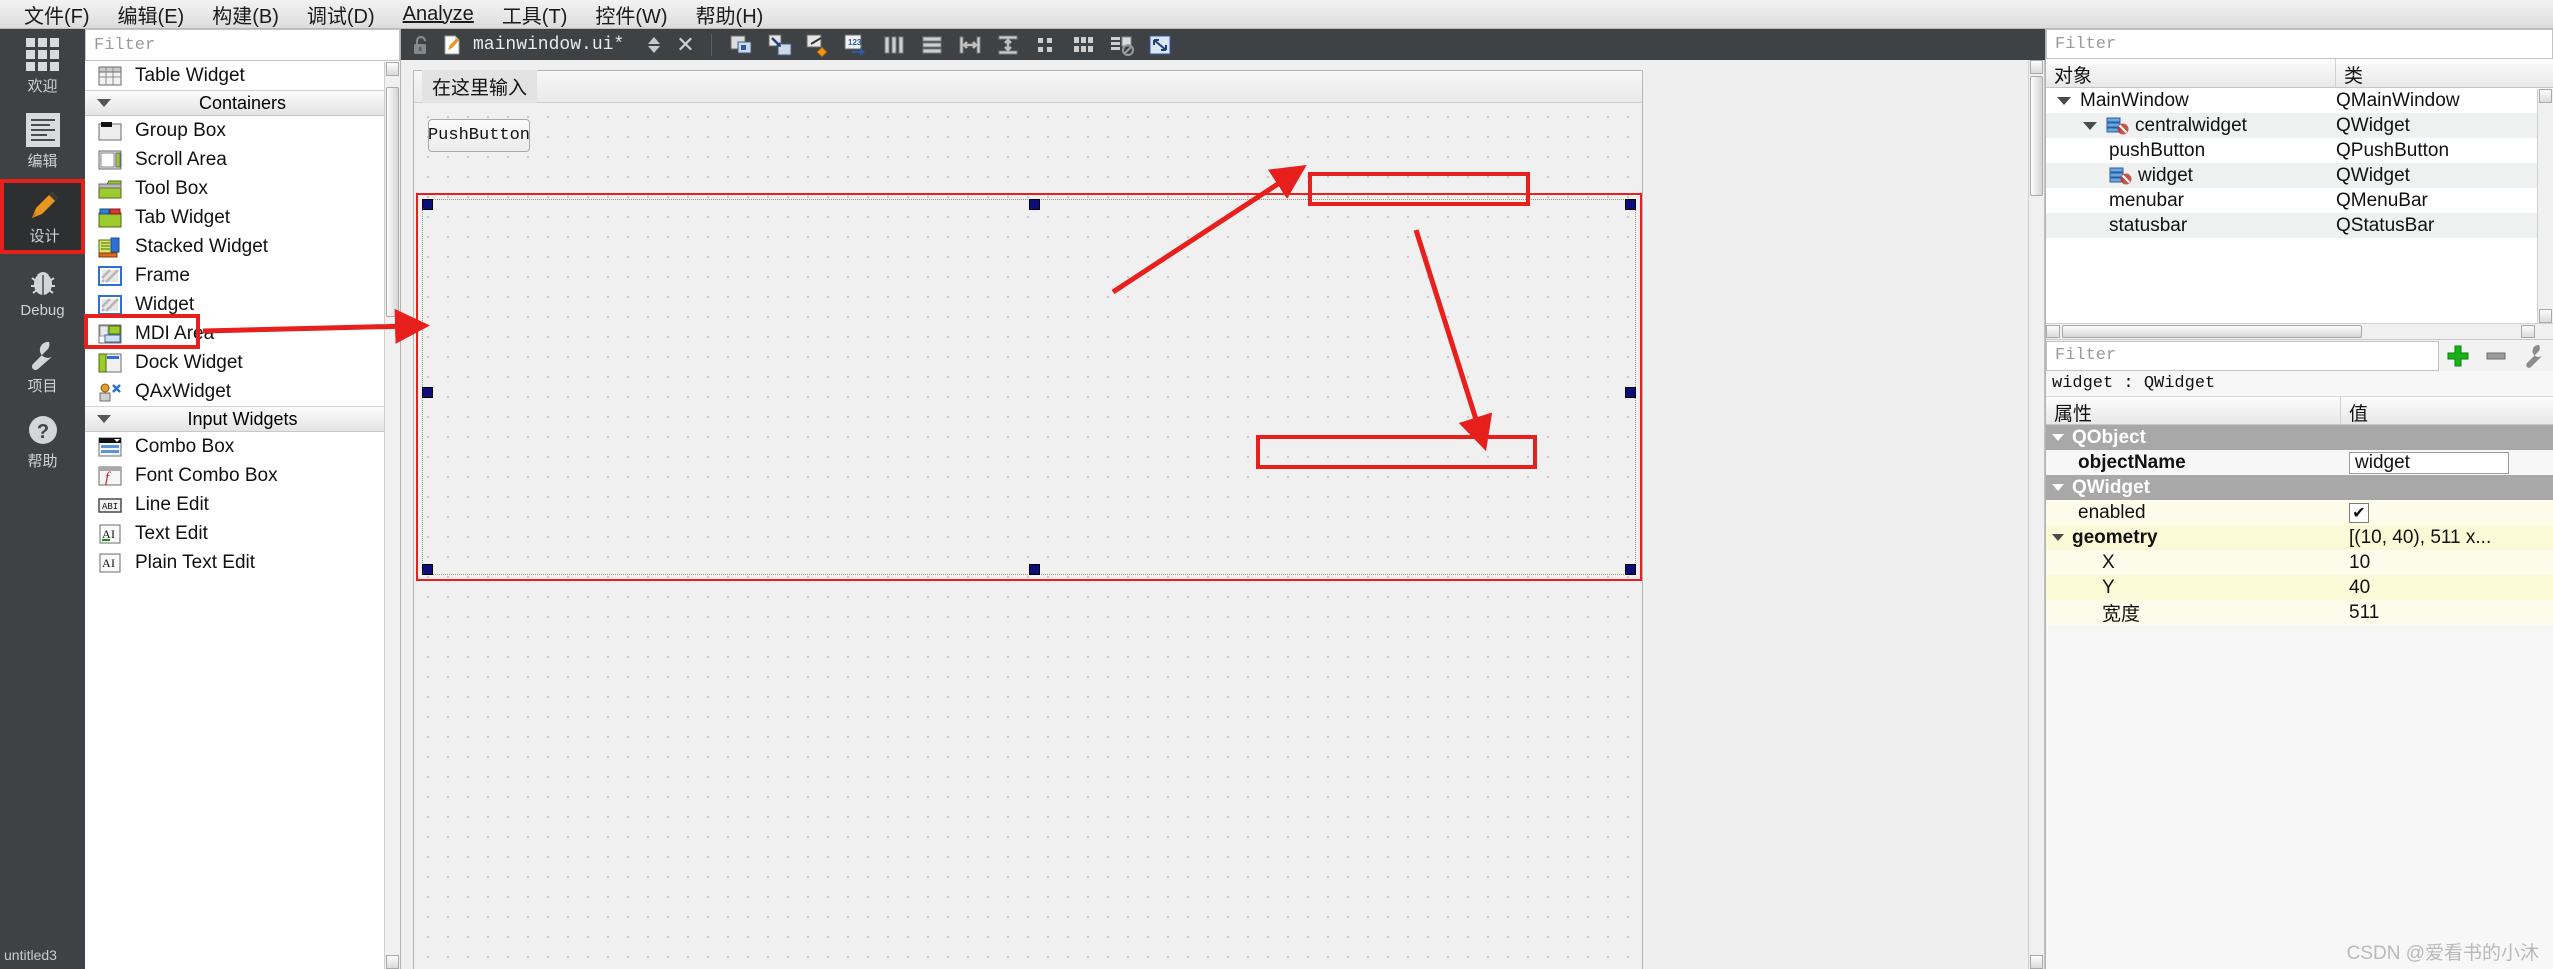 Image resolution: width=2553 pixels, height=969 pixels. What do you see at coordinates (242, 391) in the screenshot?
I see `widget-item-qaxwidget: QAxWidget` at bounding box center [242, 391].